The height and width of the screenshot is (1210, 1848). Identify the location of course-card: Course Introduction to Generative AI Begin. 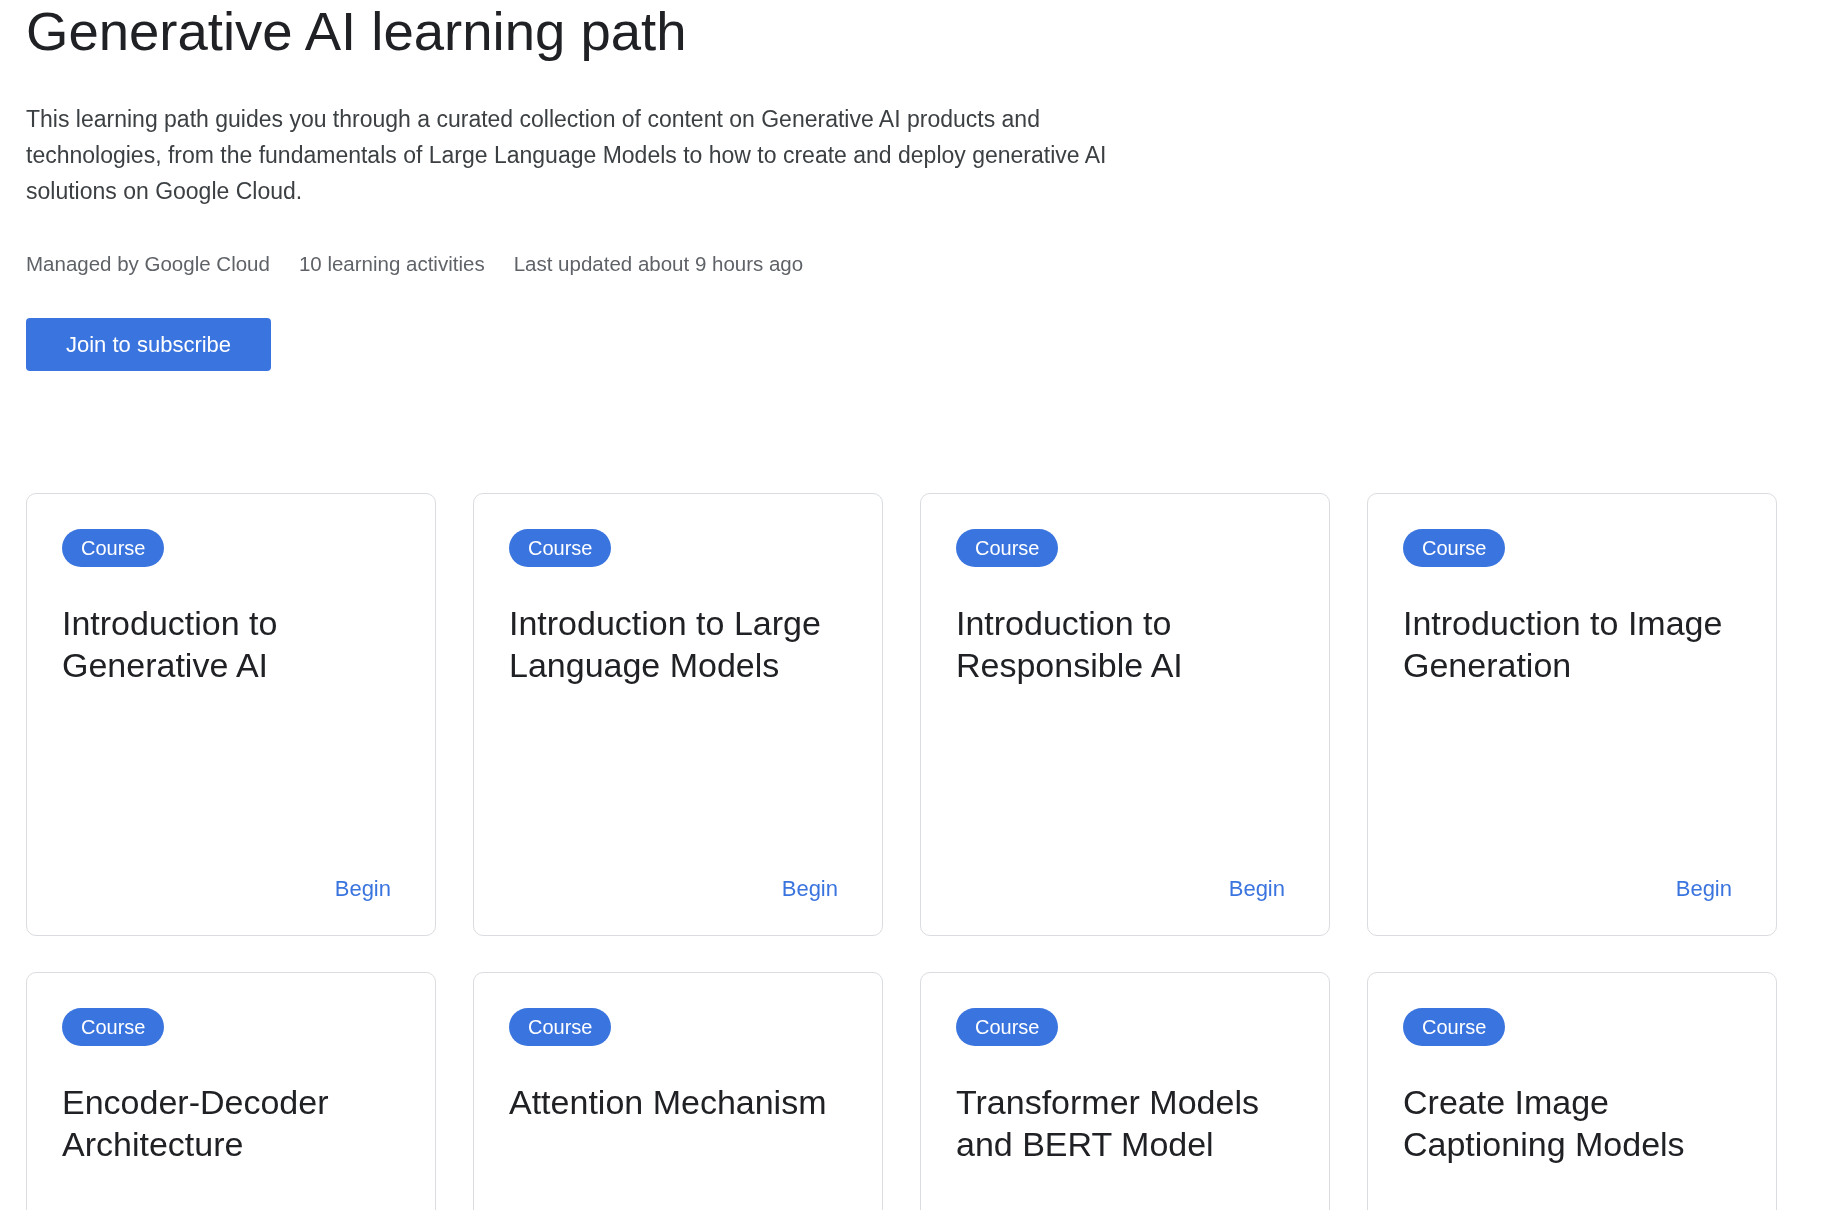
(231, 714).